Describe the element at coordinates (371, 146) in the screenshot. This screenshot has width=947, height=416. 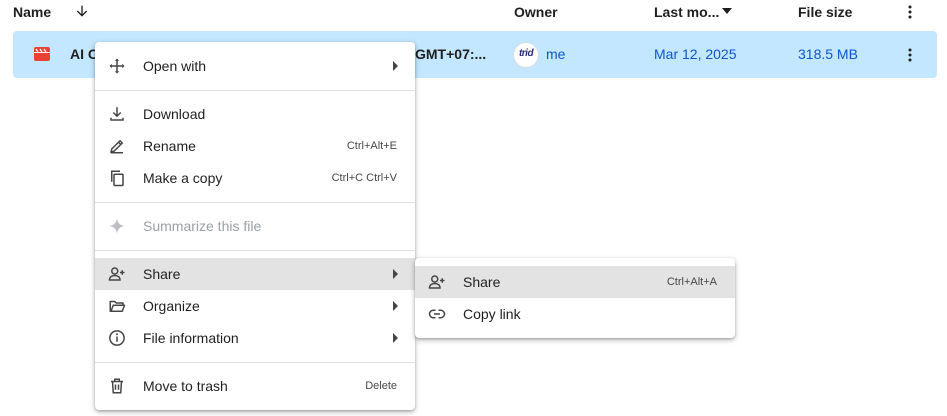
I see `rename-shortcut: Ctrl+Alt+E` at that location.